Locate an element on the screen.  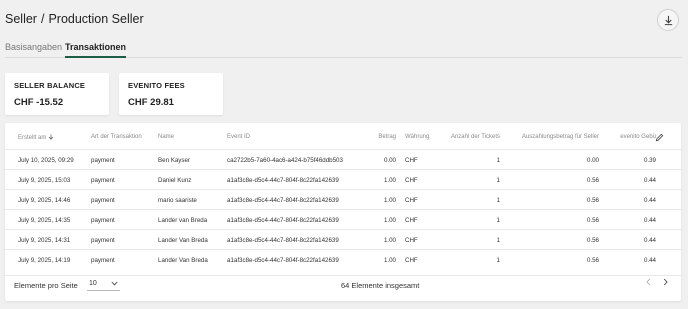
per-page-value: 10 is located at coordinates (93, 283).